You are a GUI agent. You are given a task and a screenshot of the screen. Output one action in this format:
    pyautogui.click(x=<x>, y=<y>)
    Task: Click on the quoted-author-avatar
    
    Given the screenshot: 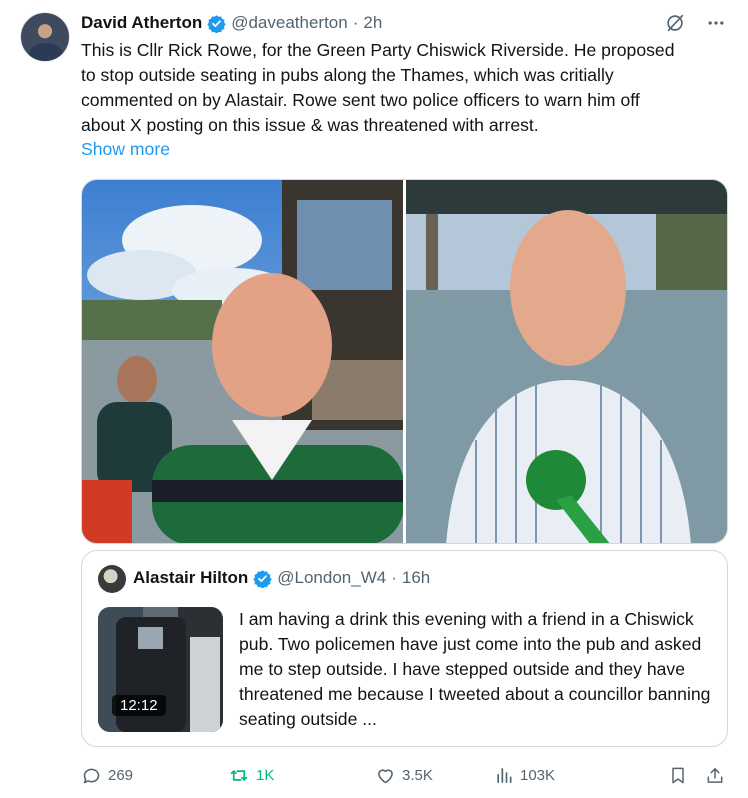 What is the action you would take?
    pyautogui.click(x=112, y=579)
    